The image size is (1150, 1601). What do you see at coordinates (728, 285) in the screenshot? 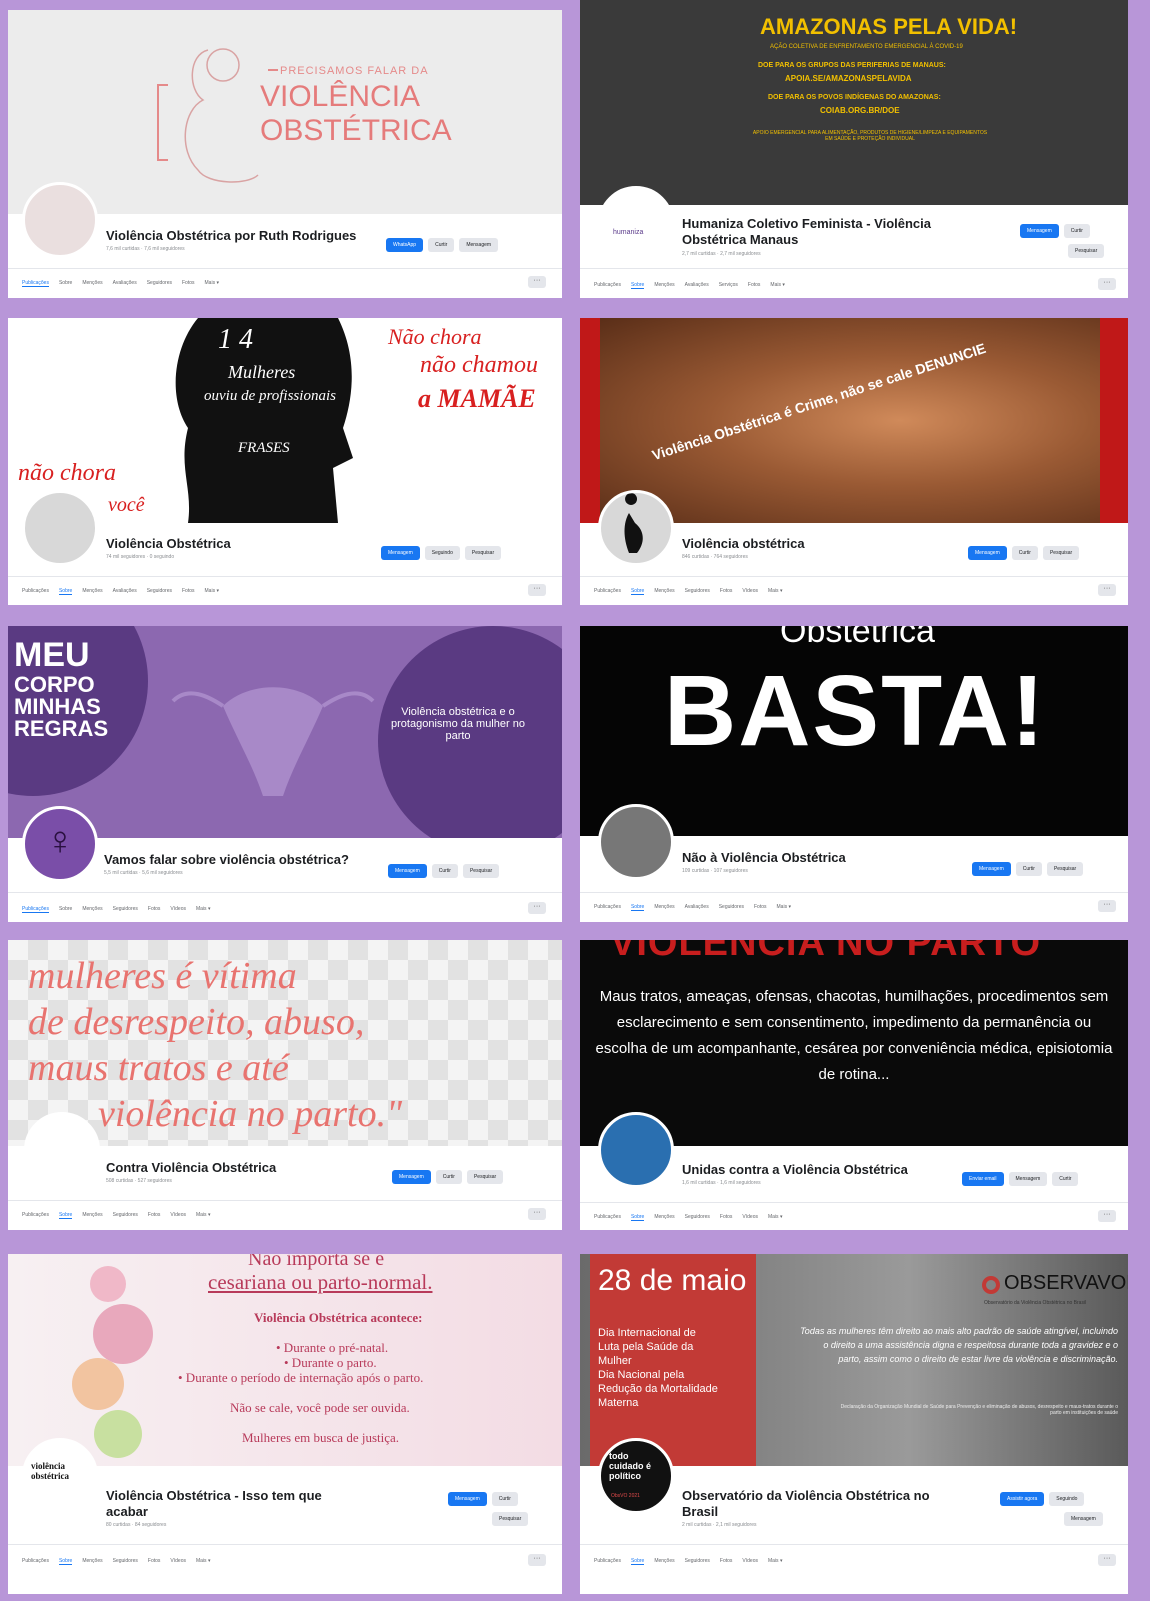
I see `tab-services: Serviços` at bounding box center [728, 285].